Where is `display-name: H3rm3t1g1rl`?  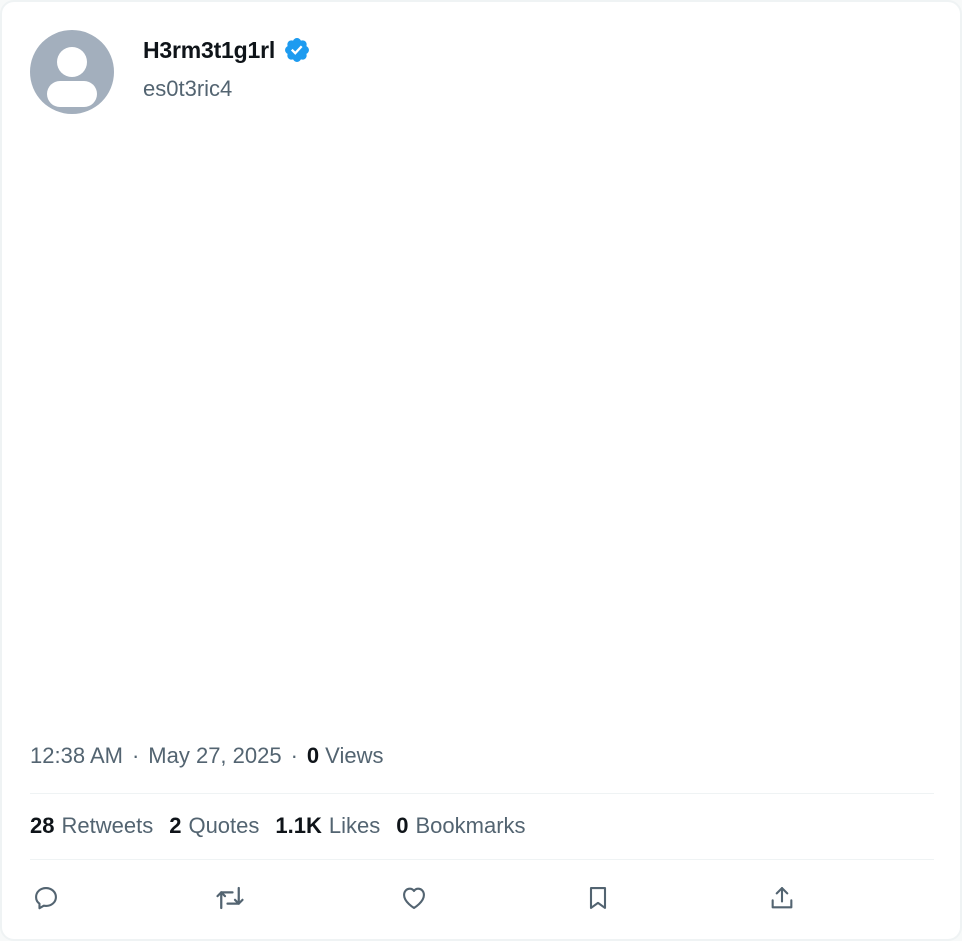
display-name: H3rm3t1g1rl is located at coordinates (209, 50).